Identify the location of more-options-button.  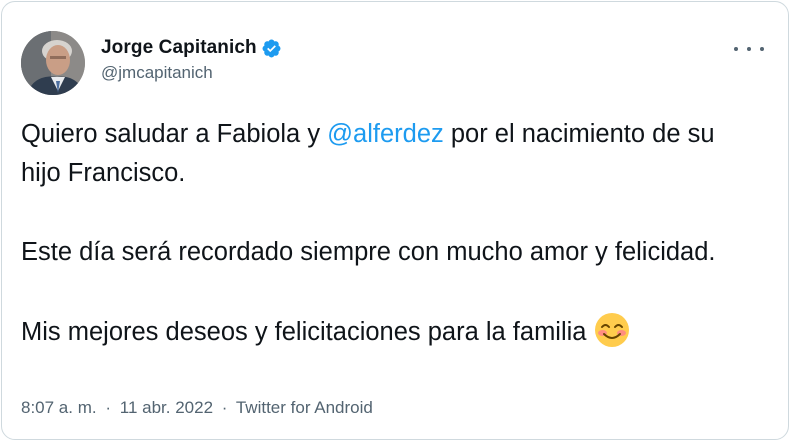
(749, 49).